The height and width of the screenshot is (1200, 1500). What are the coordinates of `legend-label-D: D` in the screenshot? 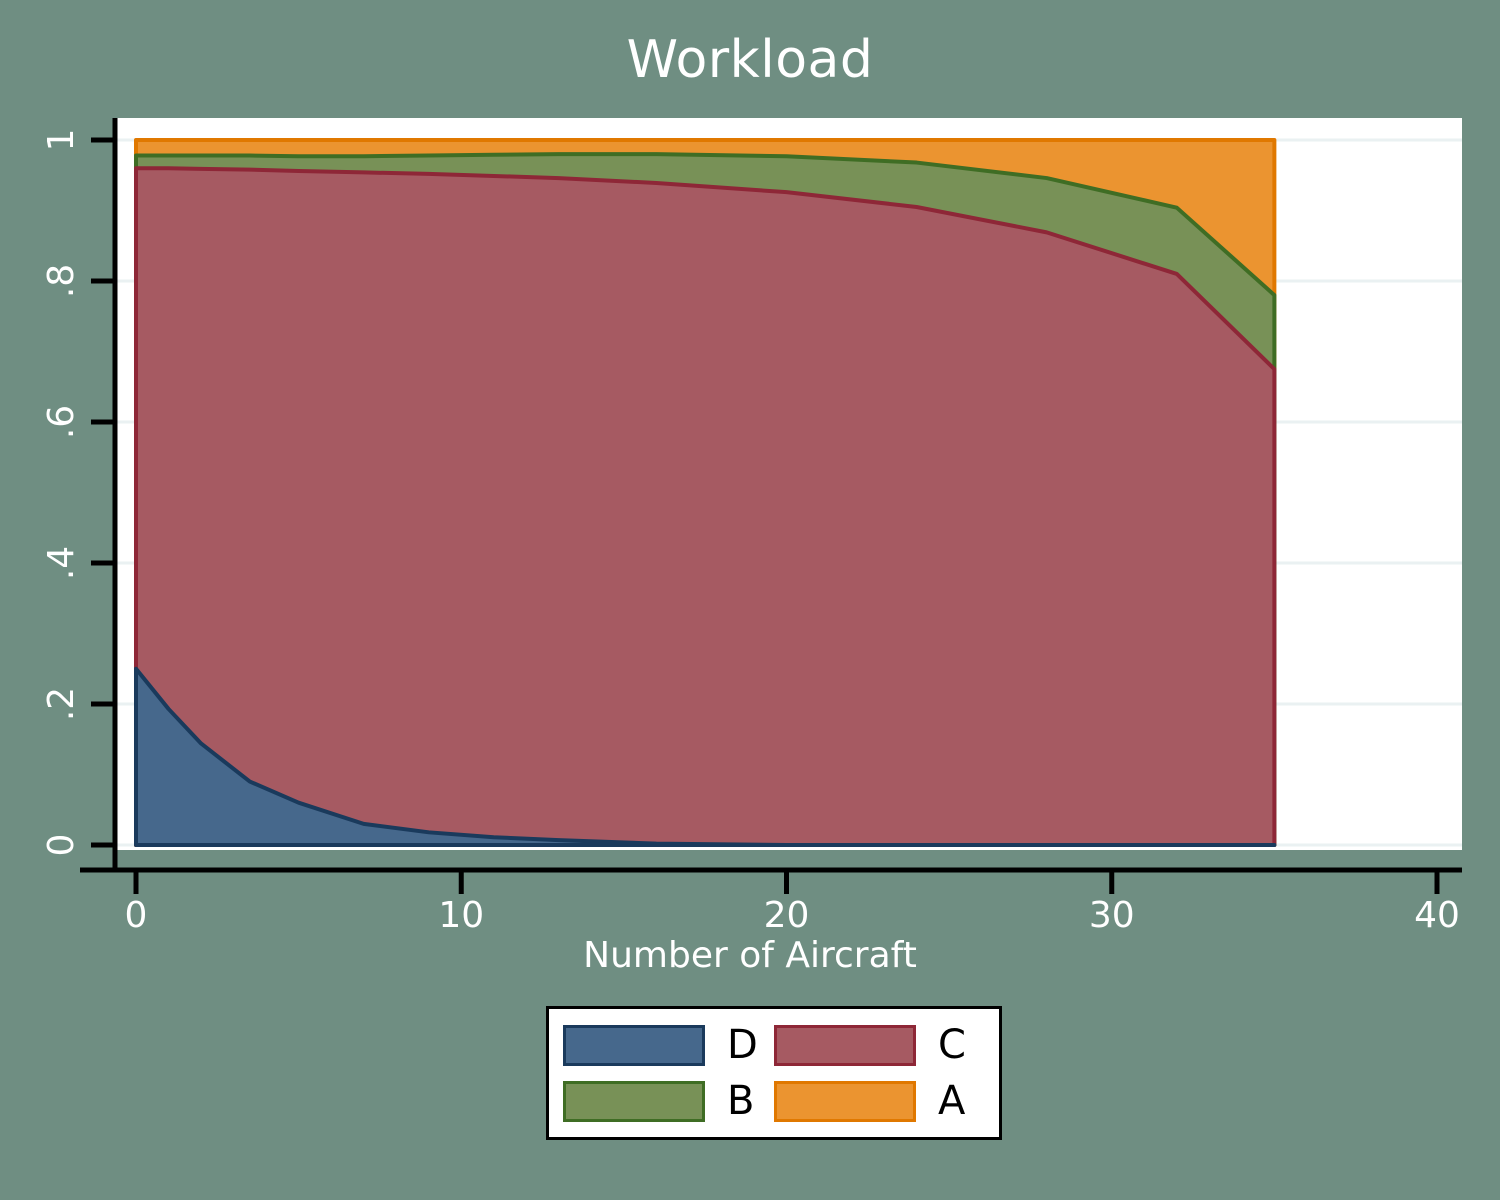 It's located at (742, 1045).